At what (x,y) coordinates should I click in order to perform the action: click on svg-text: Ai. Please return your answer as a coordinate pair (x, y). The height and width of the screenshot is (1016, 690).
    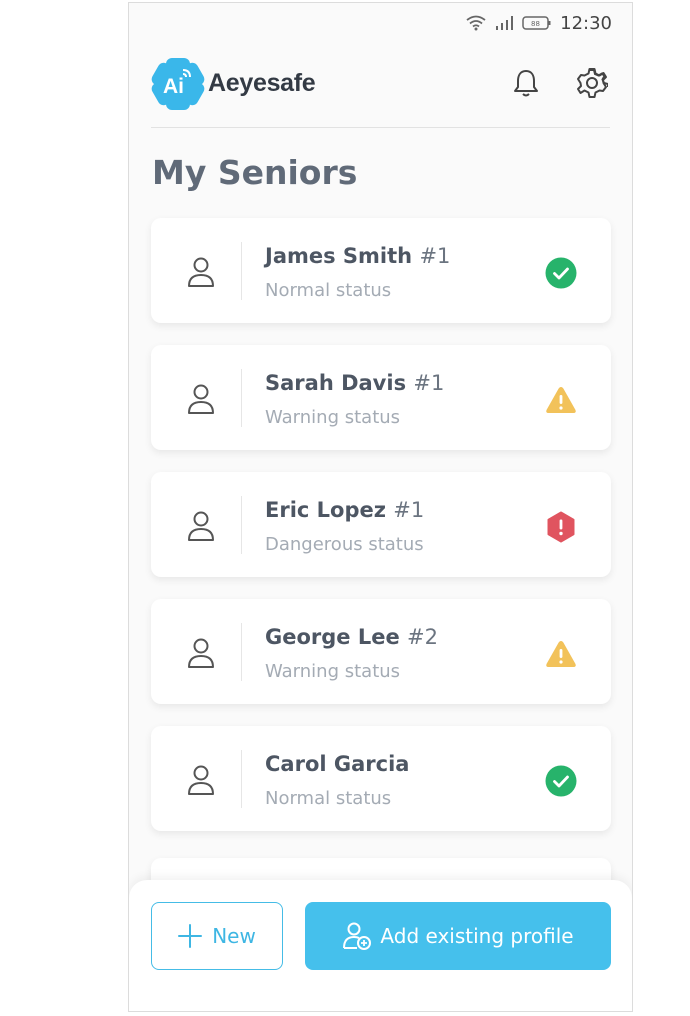
    Looking at the image, I should click on (173, 86).